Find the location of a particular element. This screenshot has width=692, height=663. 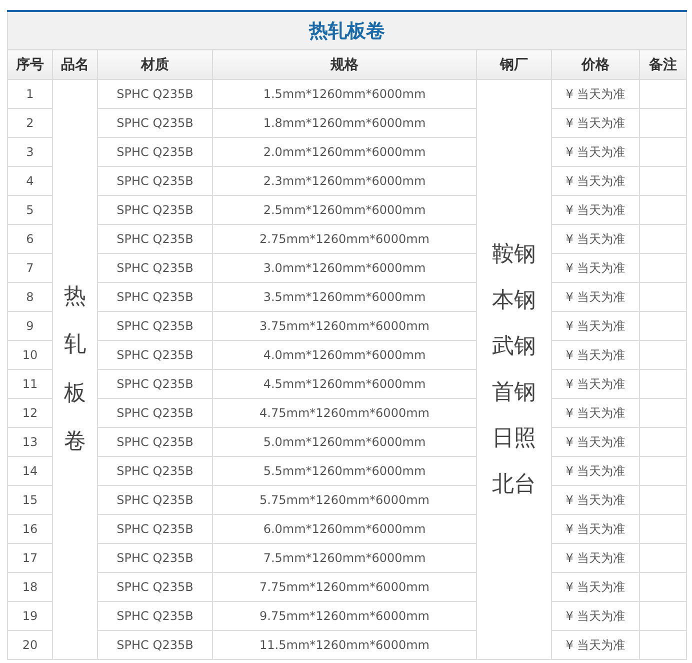

table-cell: 17 is located at coordinates (30, 558).